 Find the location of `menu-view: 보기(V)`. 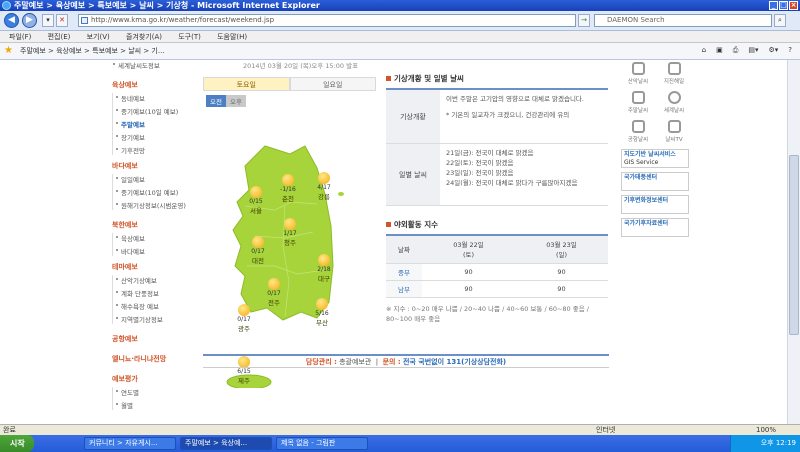

menu-view: 보기(V) is located at coordinates (98, 37).